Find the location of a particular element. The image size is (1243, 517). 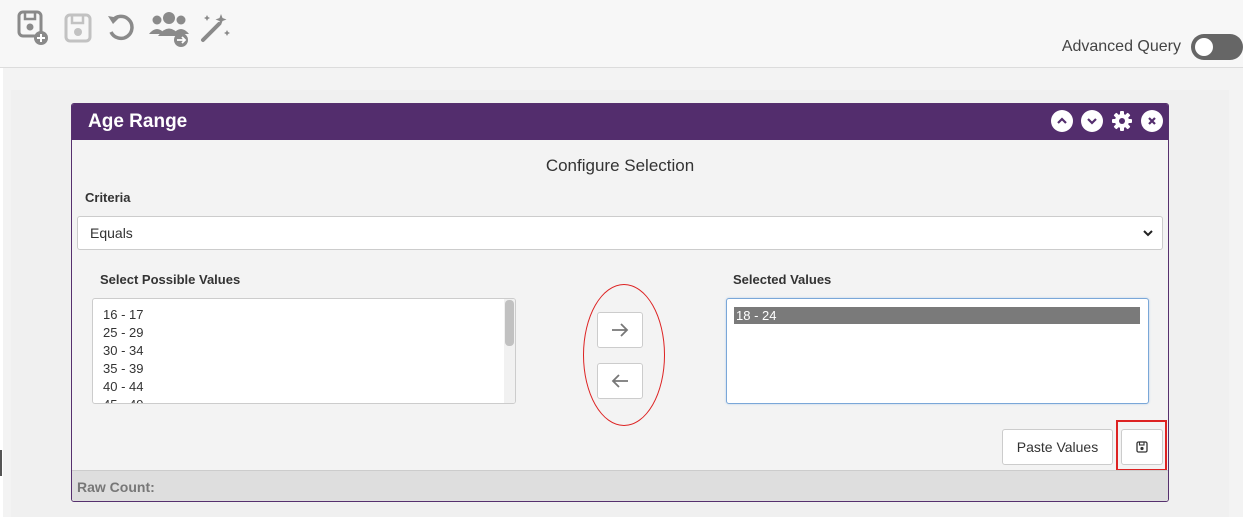

chevron-up-icon is located at coordinates (1062, 121).